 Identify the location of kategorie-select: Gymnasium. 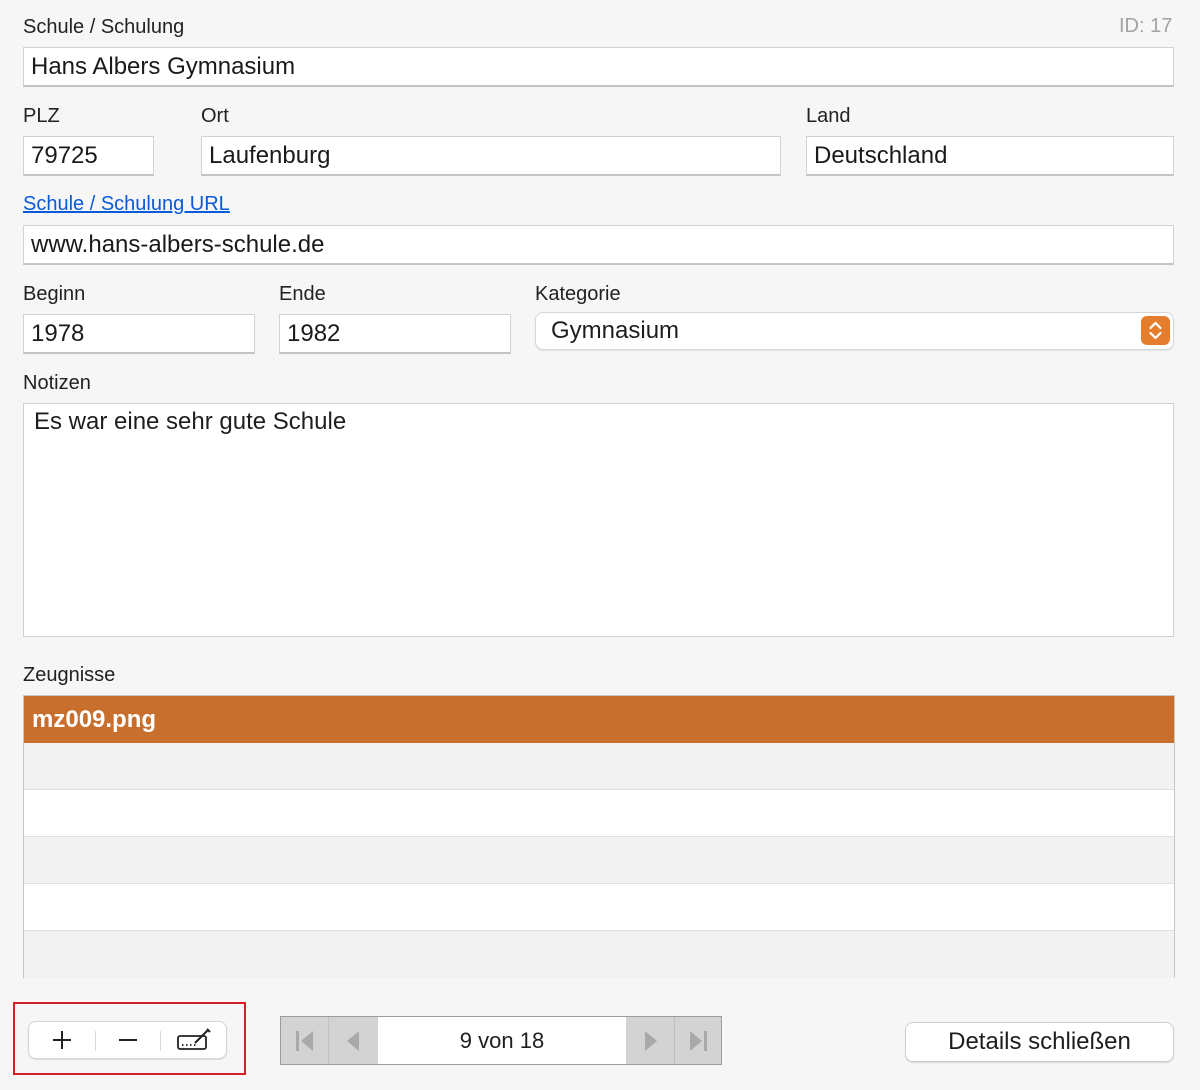
(854, 331).